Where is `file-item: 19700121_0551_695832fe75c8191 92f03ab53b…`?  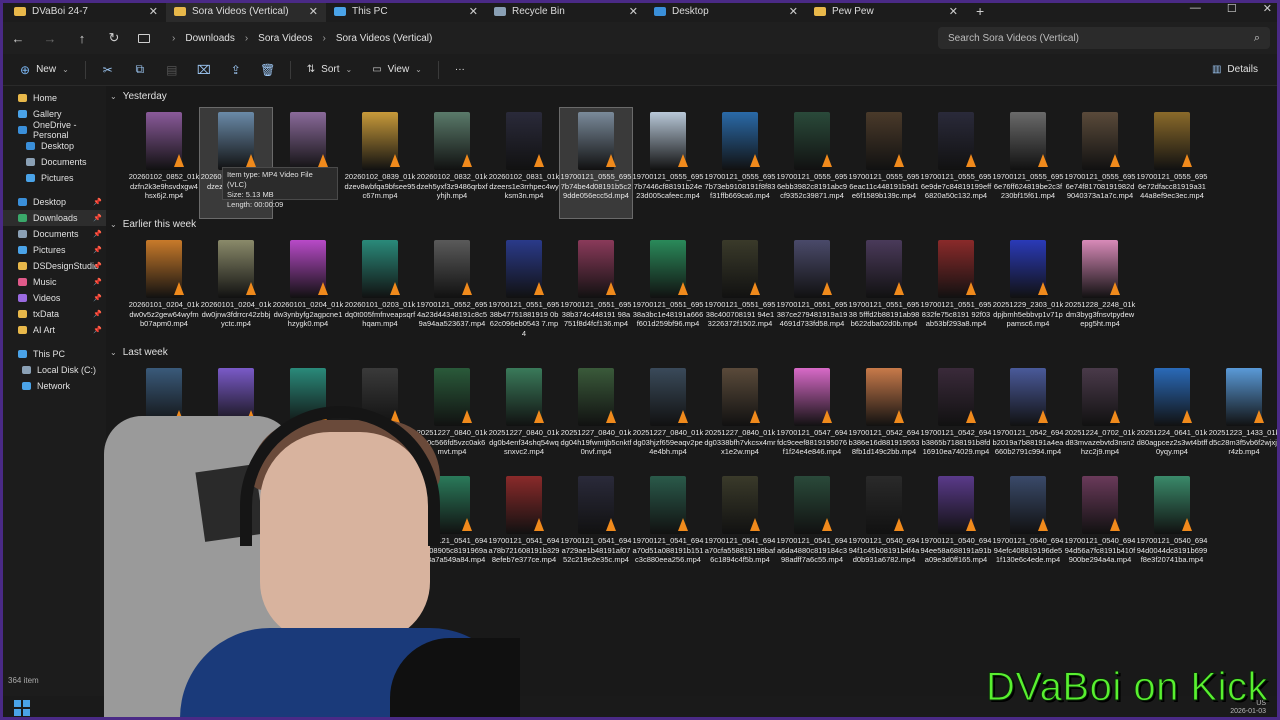 file-item: 19700121_0551_695832fe75c8191 92f03ab53b… is located at coordinates (956, 291).